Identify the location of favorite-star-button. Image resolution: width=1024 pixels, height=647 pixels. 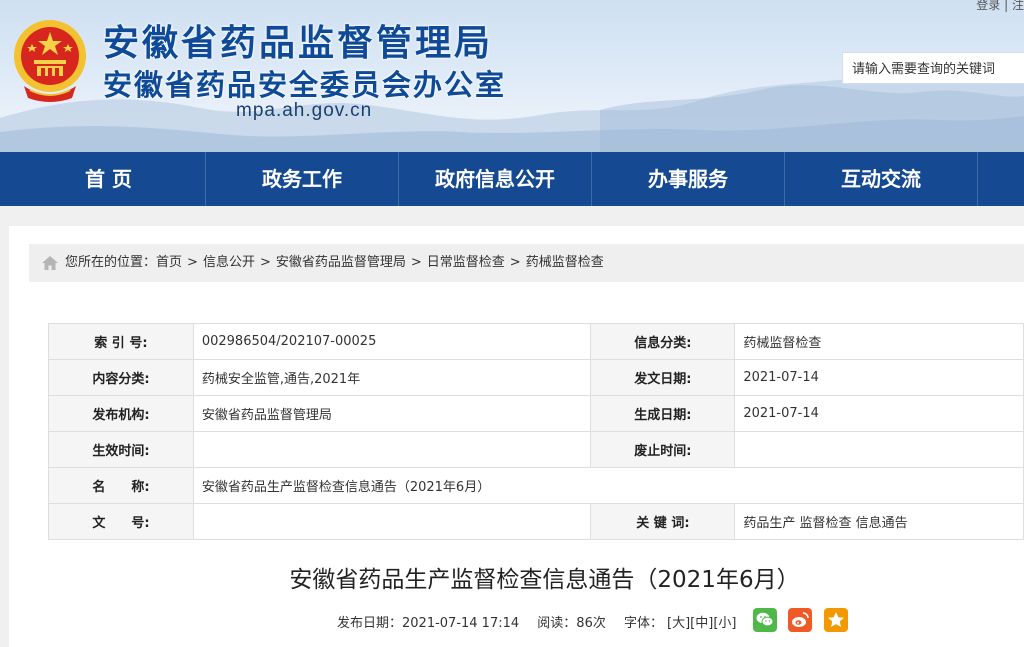
(836, 620).